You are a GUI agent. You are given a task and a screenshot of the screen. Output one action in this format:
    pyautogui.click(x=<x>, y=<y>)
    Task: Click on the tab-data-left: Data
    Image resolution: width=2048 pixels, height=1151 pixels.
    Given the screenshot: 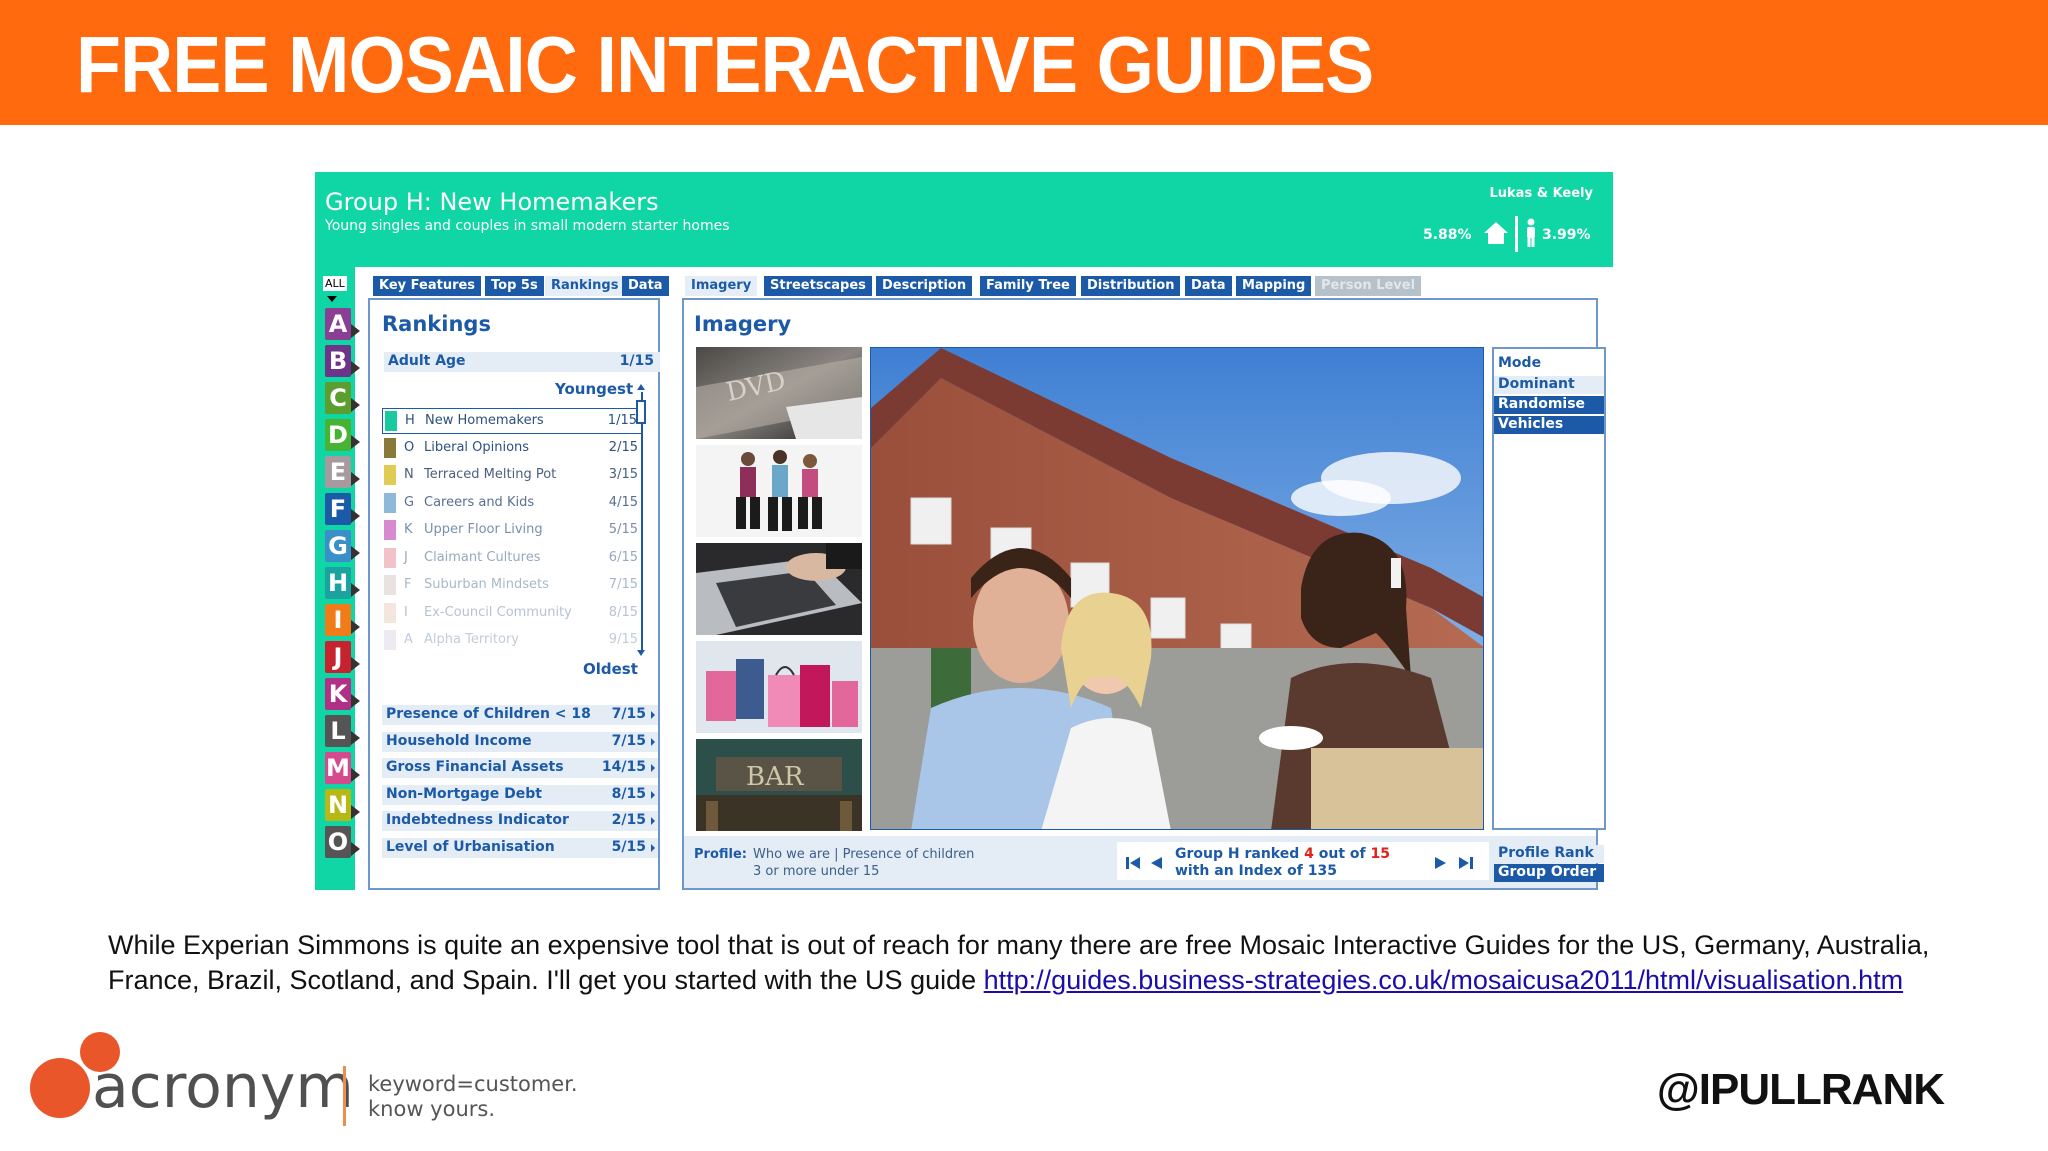 What is the action you would take?
    pyautogui.click(x=645, y=286)
    